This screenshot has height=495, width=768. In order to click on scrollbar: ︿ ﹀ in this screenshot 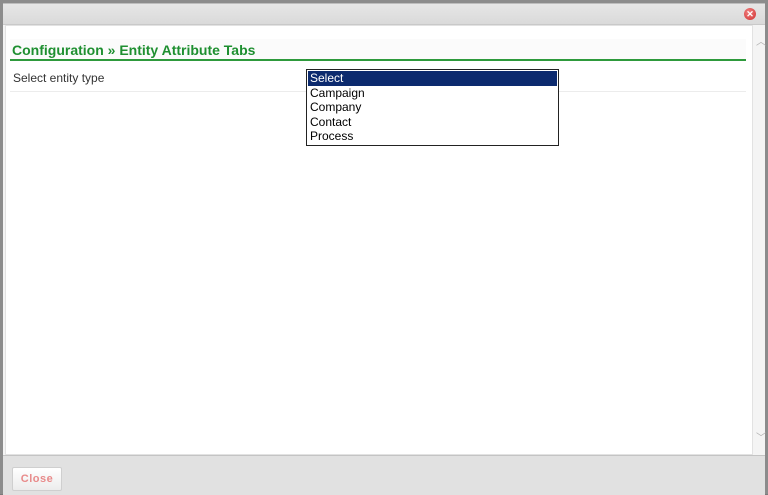, I will do `click(760, 241)`.